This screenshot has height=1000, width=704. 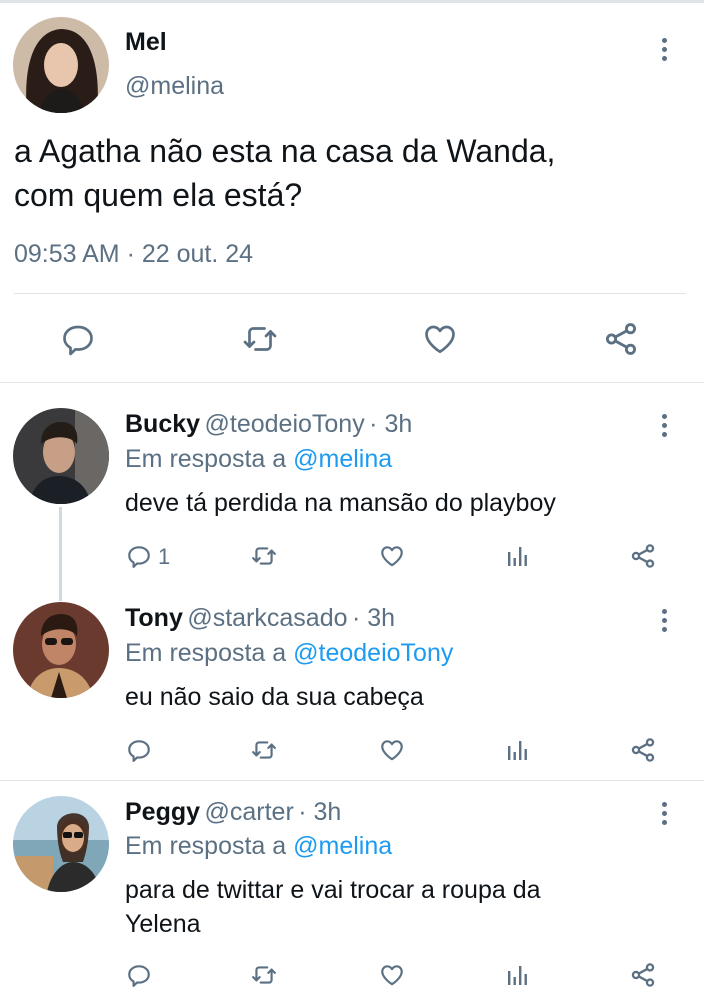 I want to click on tweet-timestamp: 09:53 AM · 22 out. 24, so click(x=133, y=254).